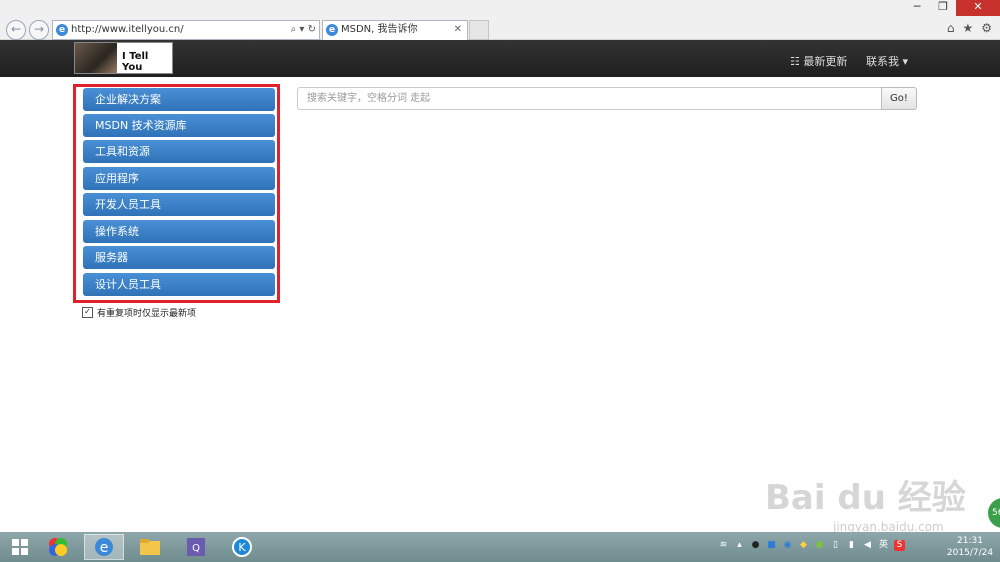 This screenshot has height=562, width=1000. What do you see at coordinates (332, 30) in the screenshot?
I see `tab-ie-icon: e` at bounding box center [332, 30].